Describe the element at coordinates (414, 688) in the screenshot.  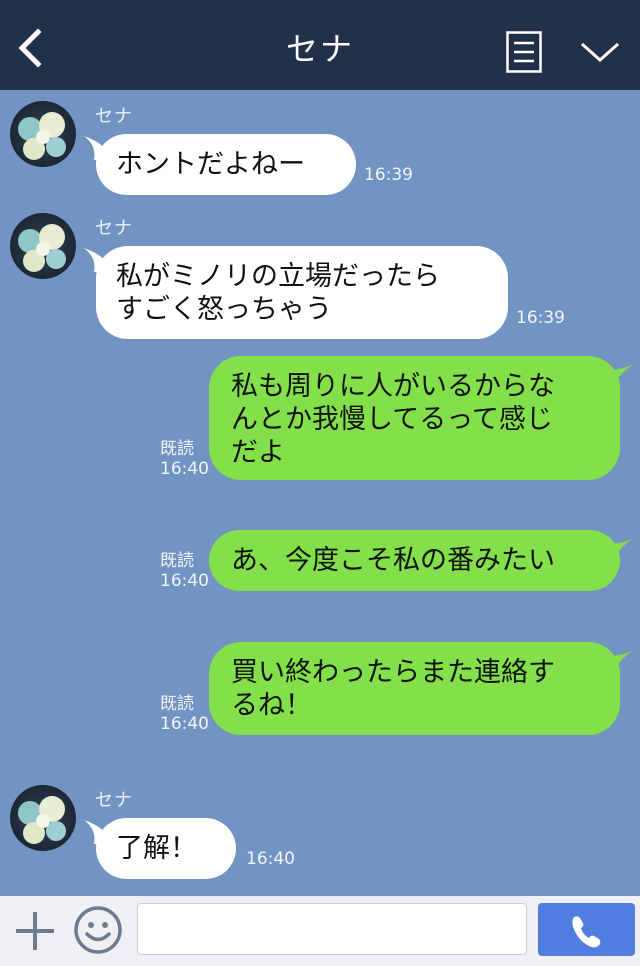
I see `message-bubble: 買い終わったらまた連絡す るね！` at that location.